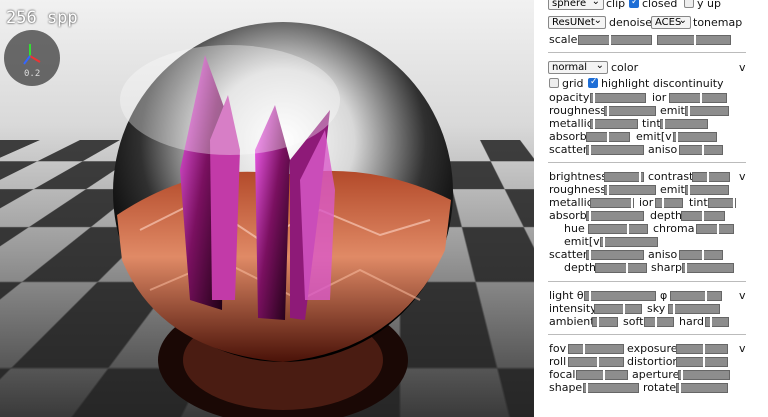 The height and width of the screenshot is (417, 768). What do you see at coordinates (651, 123) in the screenshot?
I see `tint-label: tint` at bounding box center [651, 123].